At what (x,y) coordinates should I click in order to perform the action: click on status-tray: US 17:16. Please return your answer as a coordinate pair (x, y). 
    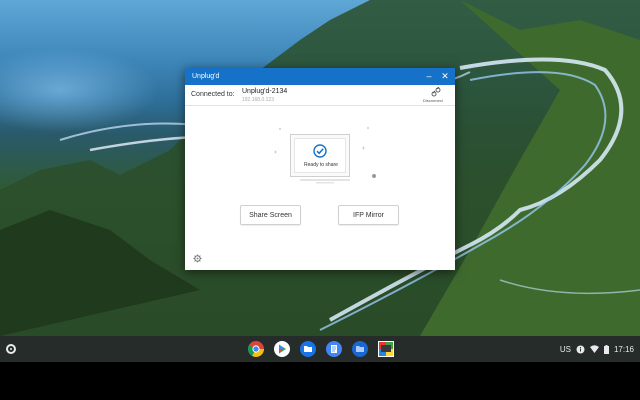
    Looking at the image, I should click on (597, 349).